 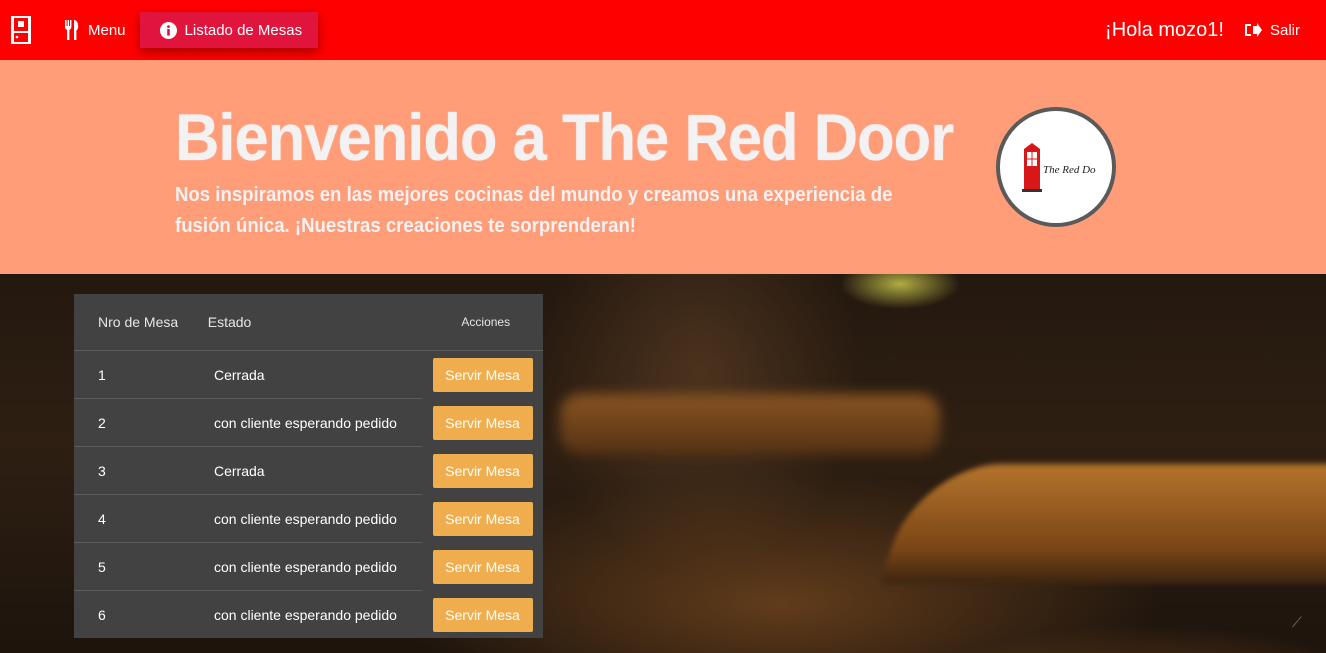 I want to click on mesa-numero: 3, so click(x=102, y=470).